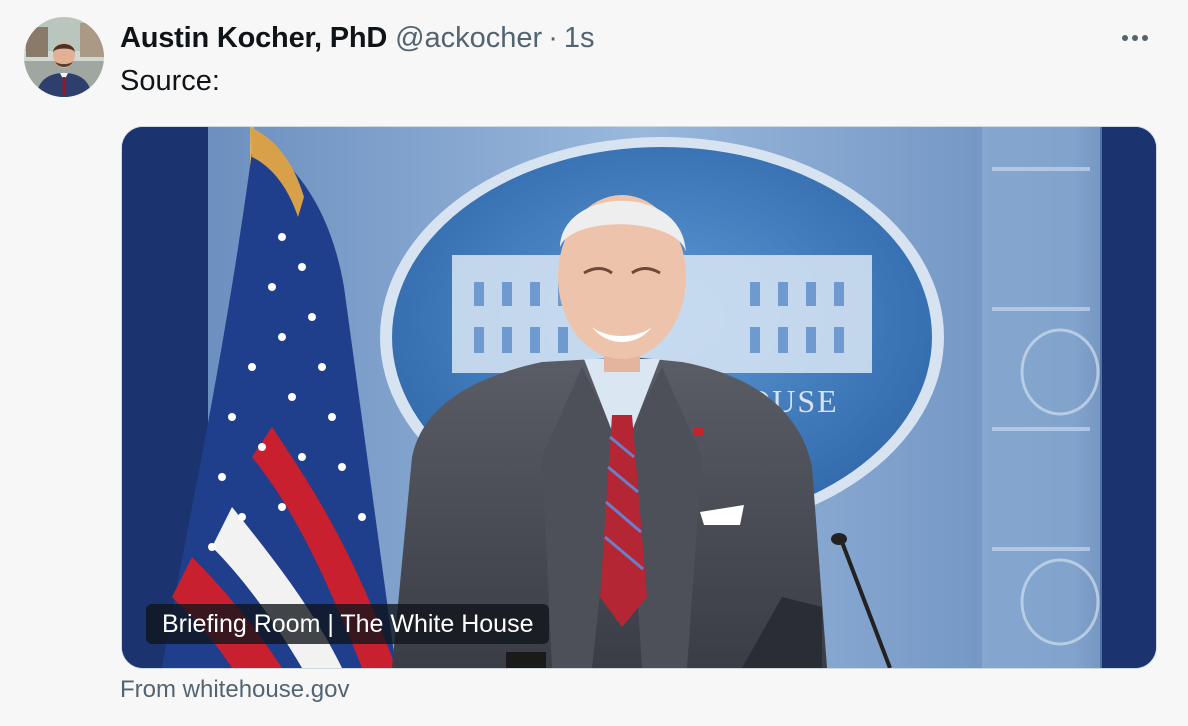  What do you see at coordinates (253, 38) in the screenshot?
I see `author-display-name: Austin Kocher, PhD` at bounding box center [253, 38].